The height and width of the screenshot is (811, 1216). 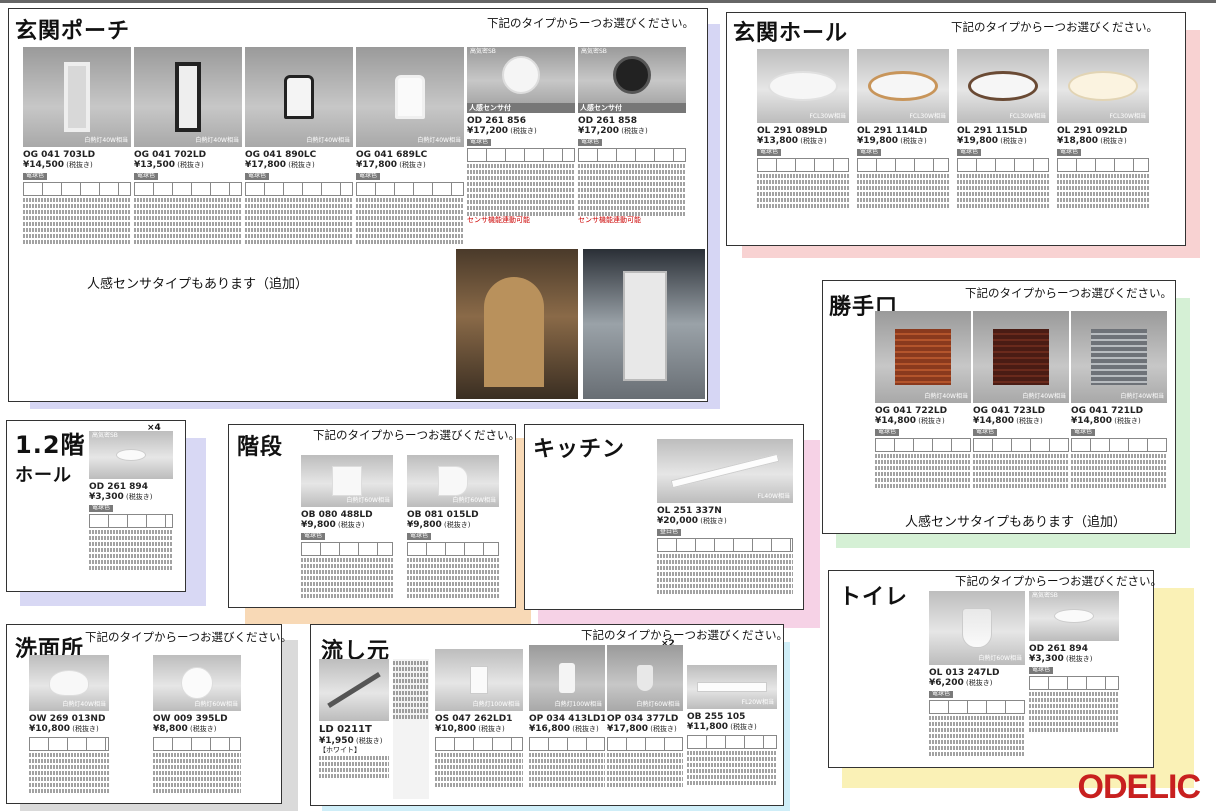 What do you see at coordinates (1092, 131) in the screenshot?
I see `product-code: OL 291 092LD` at bounding box center [1092, 131].